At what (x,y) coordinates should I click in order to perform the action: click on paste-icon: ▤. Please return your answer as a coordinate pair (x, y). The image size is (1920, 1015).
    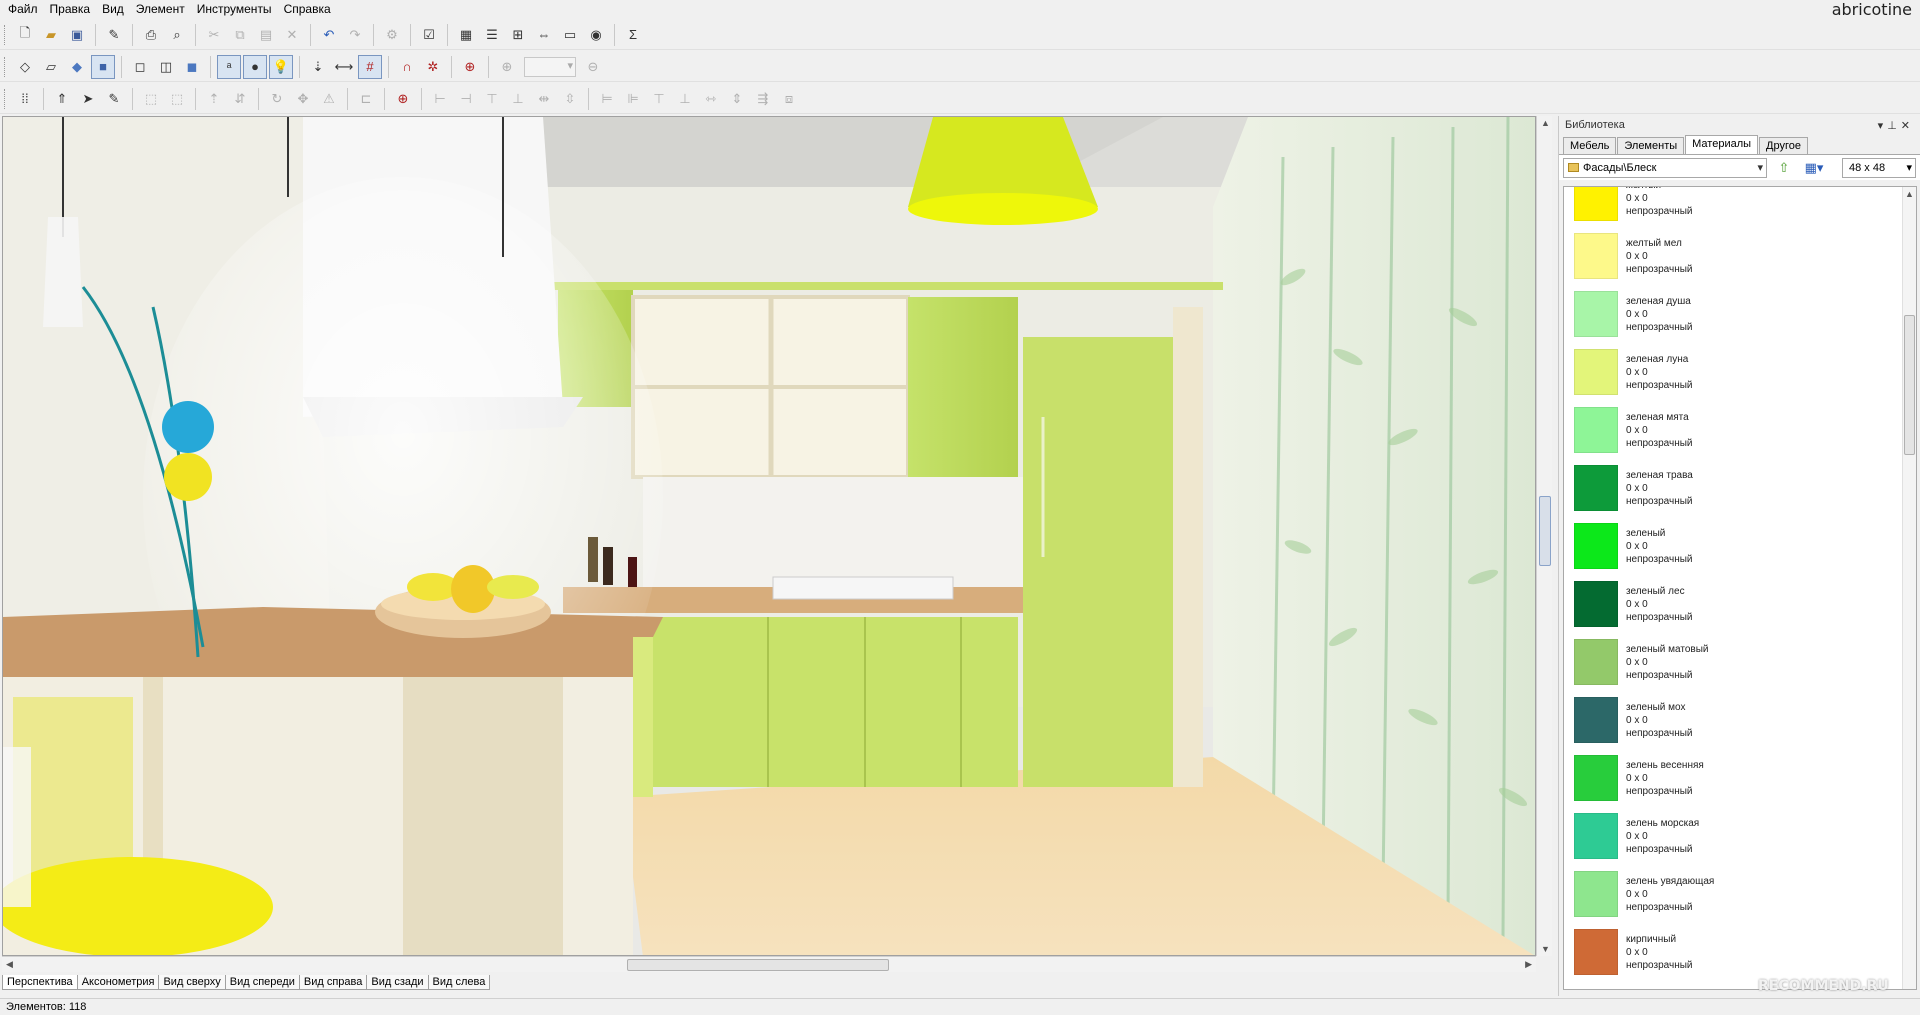
    Looking at the image, I should click on (266, 35).